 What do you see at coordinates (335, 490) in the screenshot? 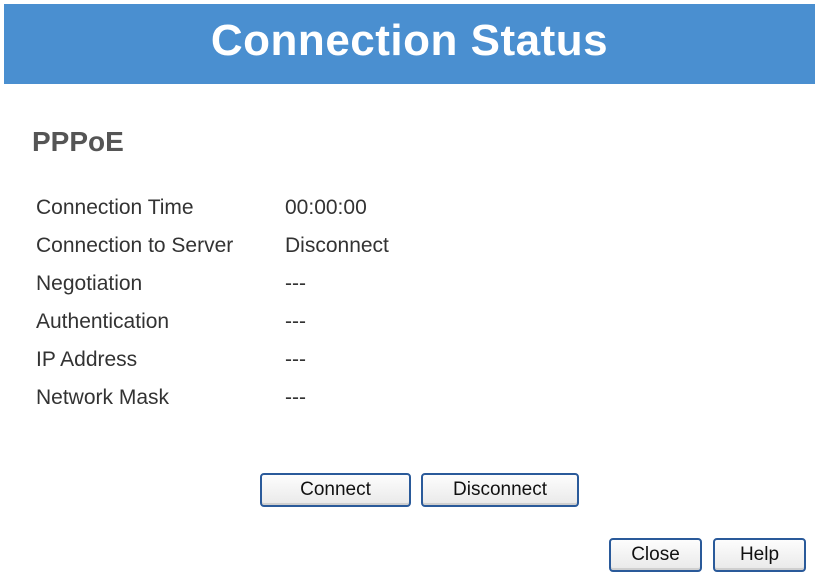
I see `connect-button: Connect` at bounding box center [335, 490].